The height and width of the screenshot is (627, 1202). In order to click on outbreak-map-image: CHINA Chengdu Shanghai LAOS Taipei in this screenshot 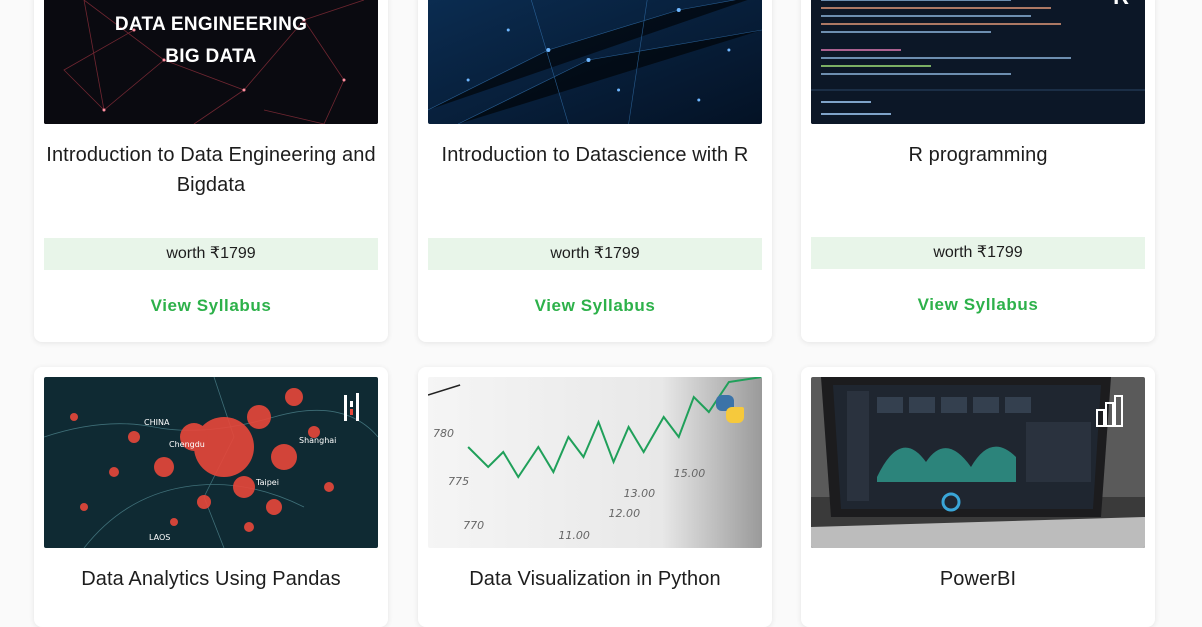, I will do `click(211, 462)`.